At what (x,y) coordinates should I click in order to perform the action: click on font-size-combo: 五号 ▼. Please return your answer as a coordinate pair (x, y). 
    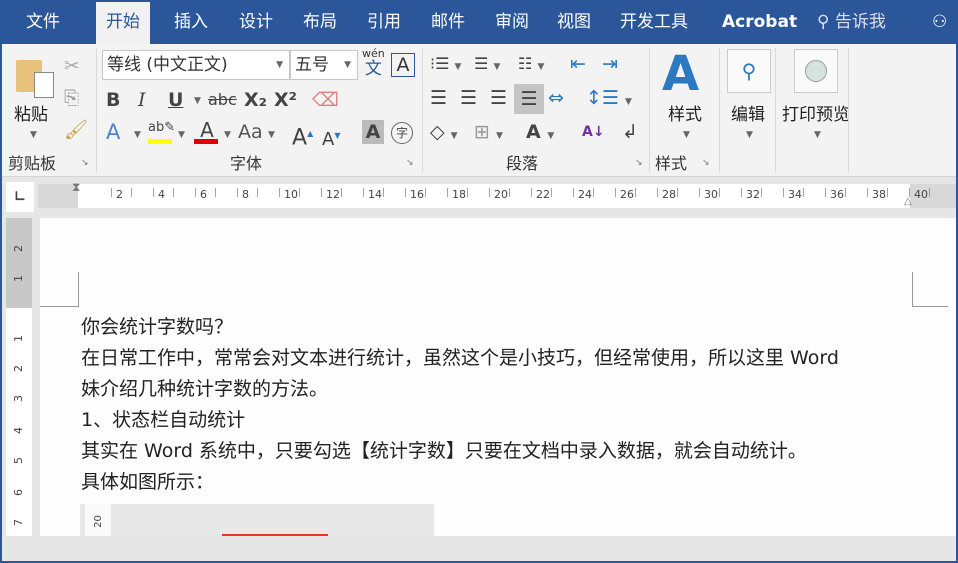
    Looking at the image, I should click on (324, 65).